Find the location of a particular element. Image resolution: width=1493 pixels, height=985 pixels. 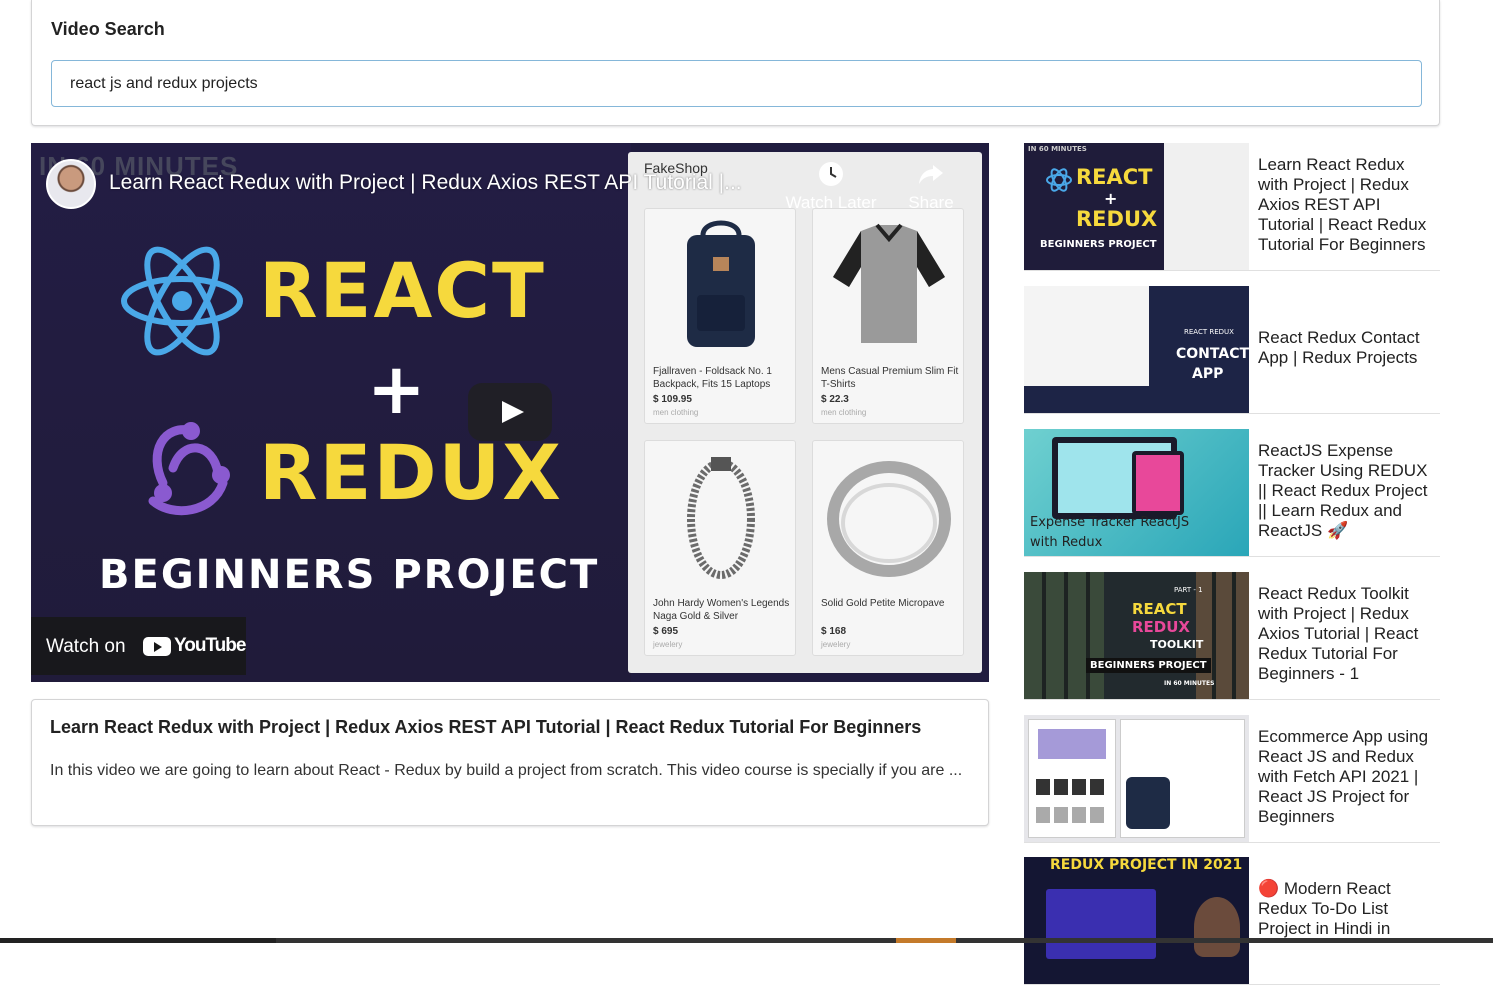

clock-icon is located at coordinates (831, 174).